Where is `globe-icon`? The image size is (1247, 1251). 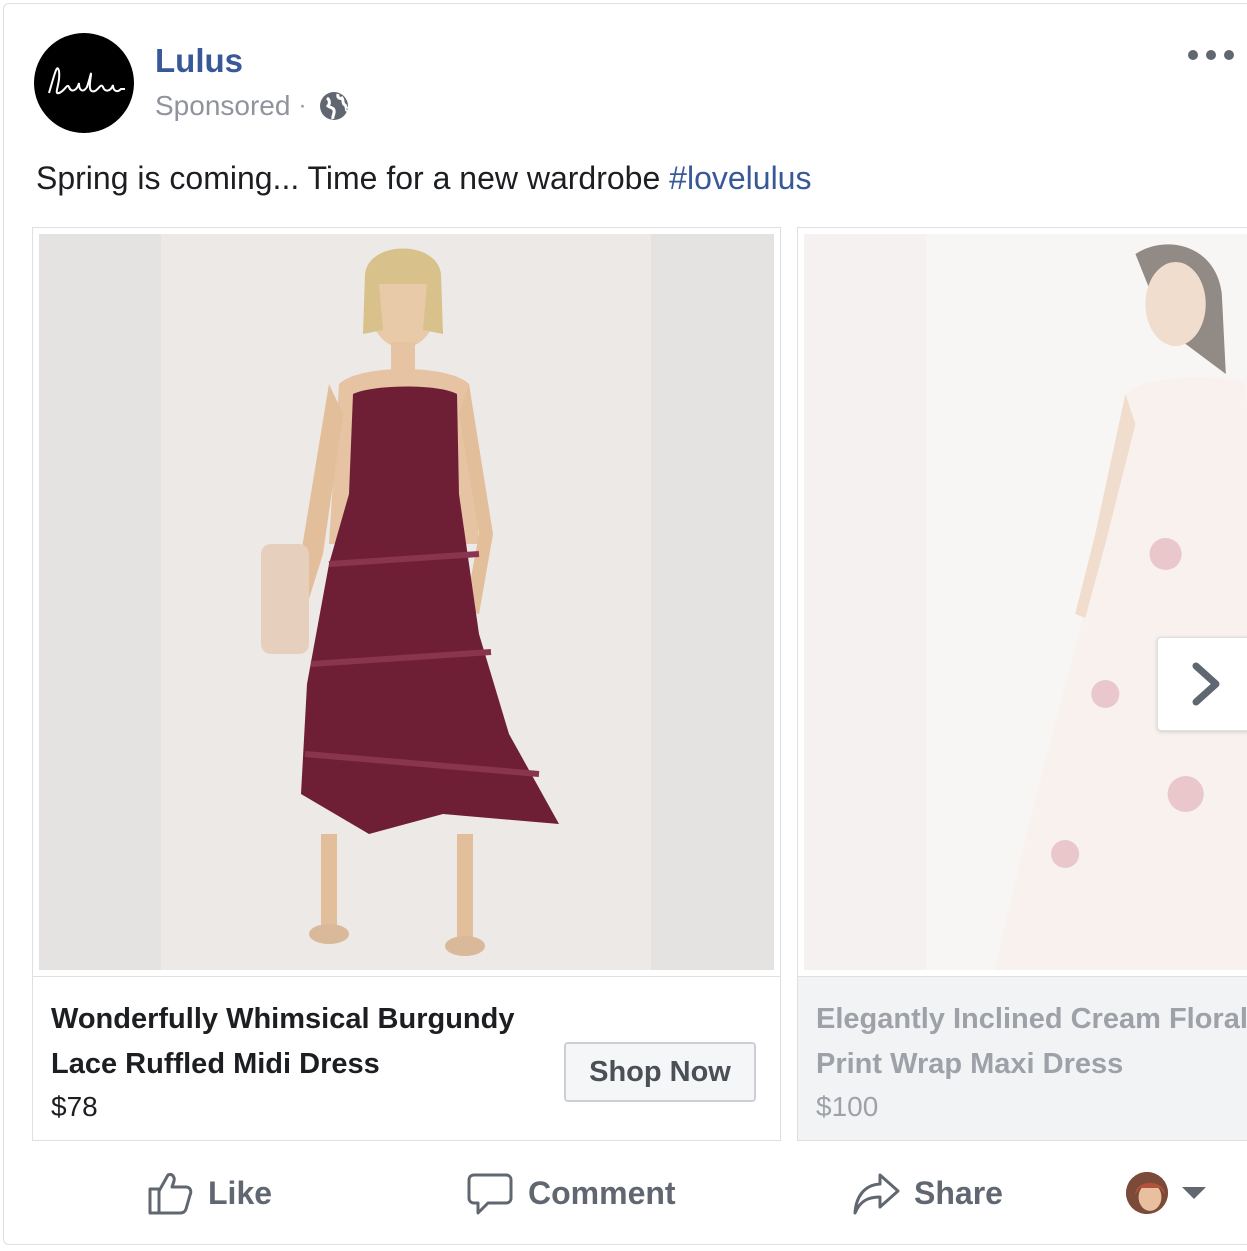
globe-icon is located at coordinates (334, 106).